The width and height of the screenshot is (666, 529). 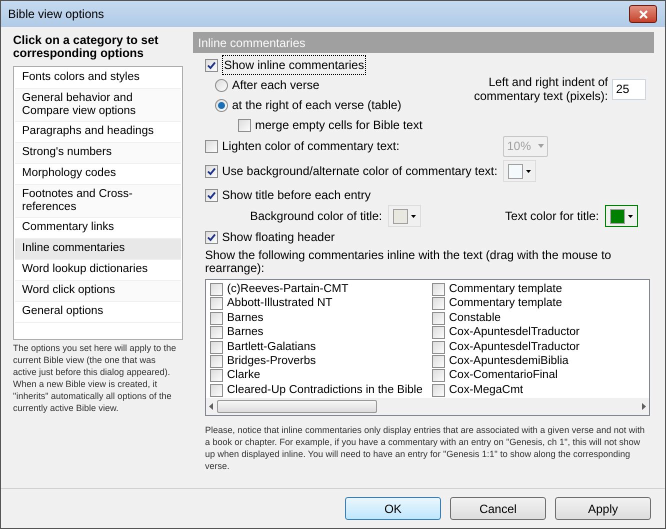 I want to click on commentary-item: Cox-ApuntesdemiBiblia, so click(x=509, y=361).